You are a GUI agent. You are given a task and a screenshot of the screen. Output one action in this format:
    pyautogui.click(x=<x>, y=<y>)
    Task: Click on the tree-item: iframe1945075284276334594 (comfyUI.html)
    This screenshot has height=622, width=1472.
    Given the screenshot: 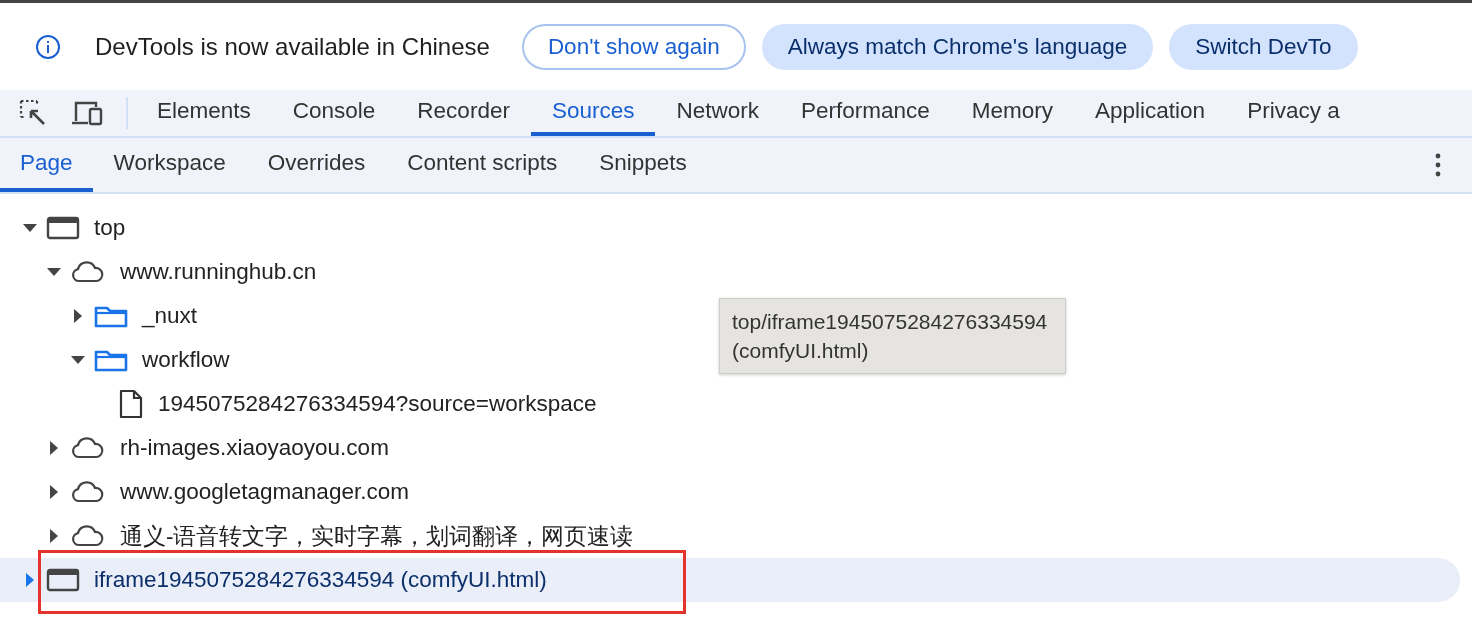 What is the action you would take?
    pyautogui.click(x=320, y=580)
    